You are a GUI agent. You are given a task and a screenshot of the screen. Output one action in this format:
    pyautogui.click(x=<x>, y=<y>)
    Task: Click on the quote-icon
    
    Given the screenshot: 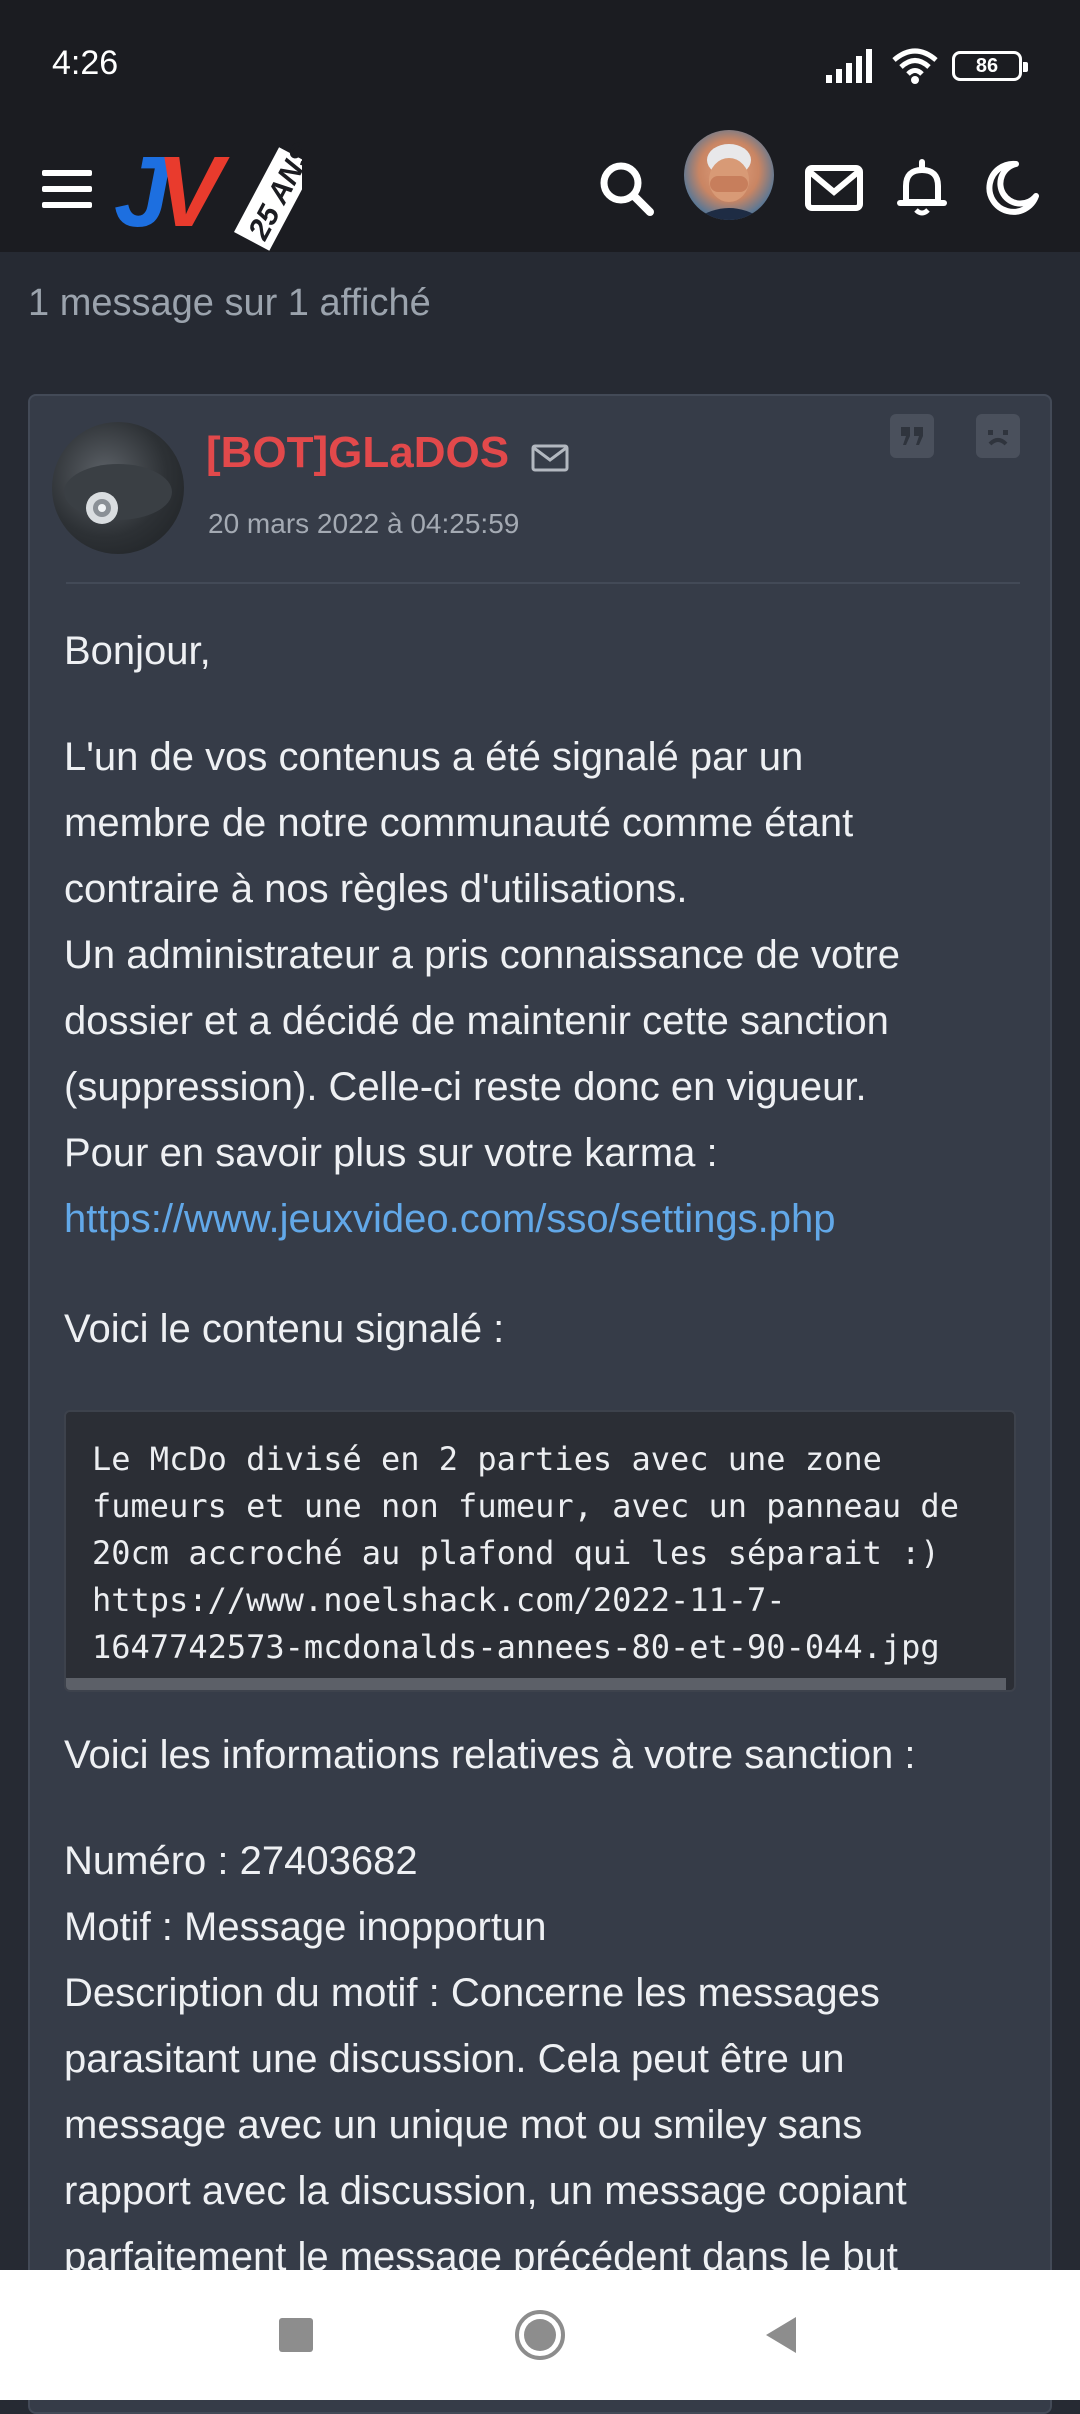 What is the action you would take?
    pyautogui.click(x=912, y=436)
    